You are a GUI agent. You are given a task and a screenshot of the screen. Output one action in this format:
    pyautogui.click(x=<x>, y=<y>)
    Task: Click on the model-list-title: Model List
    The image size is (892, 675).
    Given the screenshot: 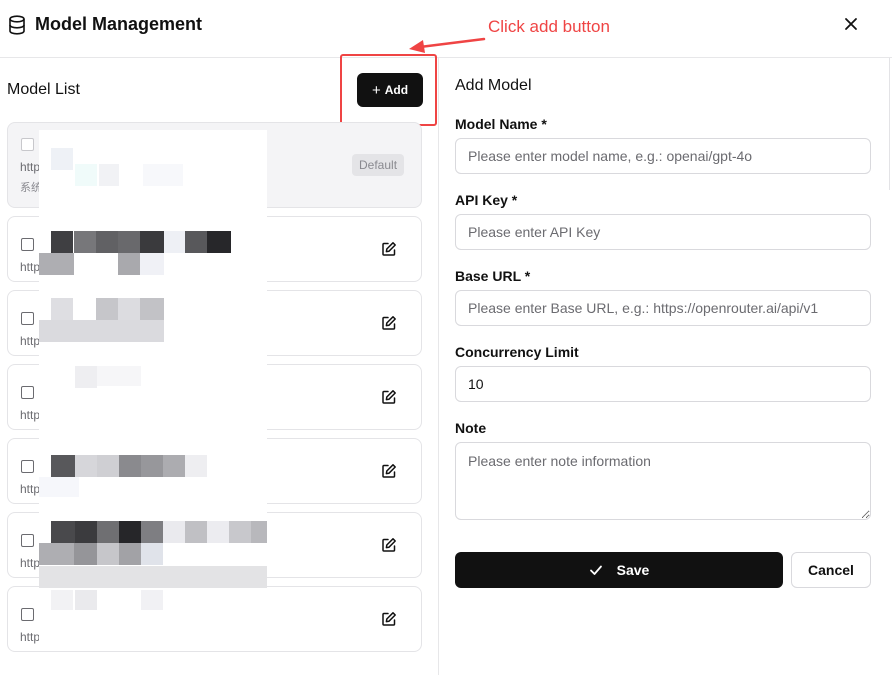 What is the action you would take?
    pyautogui.click(x=43, y=89)
    